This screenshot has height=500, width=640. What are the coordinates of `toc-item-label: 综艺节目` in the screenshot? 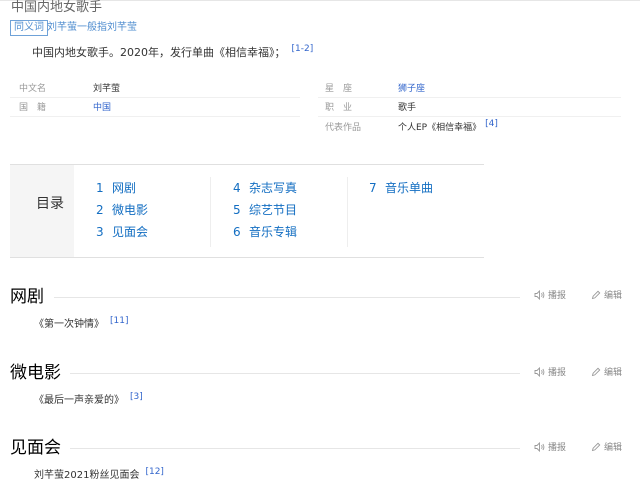 It's located at (273, 210).